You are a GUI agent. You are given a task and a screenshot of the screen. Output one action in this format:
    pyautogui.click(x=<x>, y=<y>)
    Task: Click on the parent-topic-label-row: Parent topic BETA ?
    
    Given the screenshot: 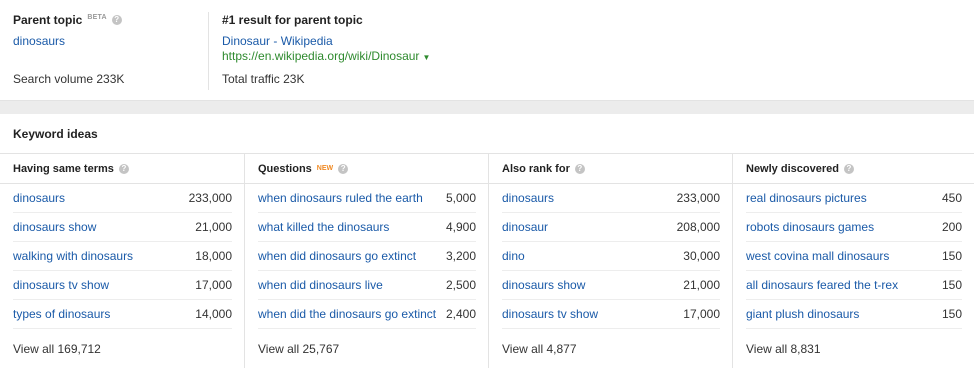 What is the action you would take?
    pyautogui.click(x=110, y=20)
    